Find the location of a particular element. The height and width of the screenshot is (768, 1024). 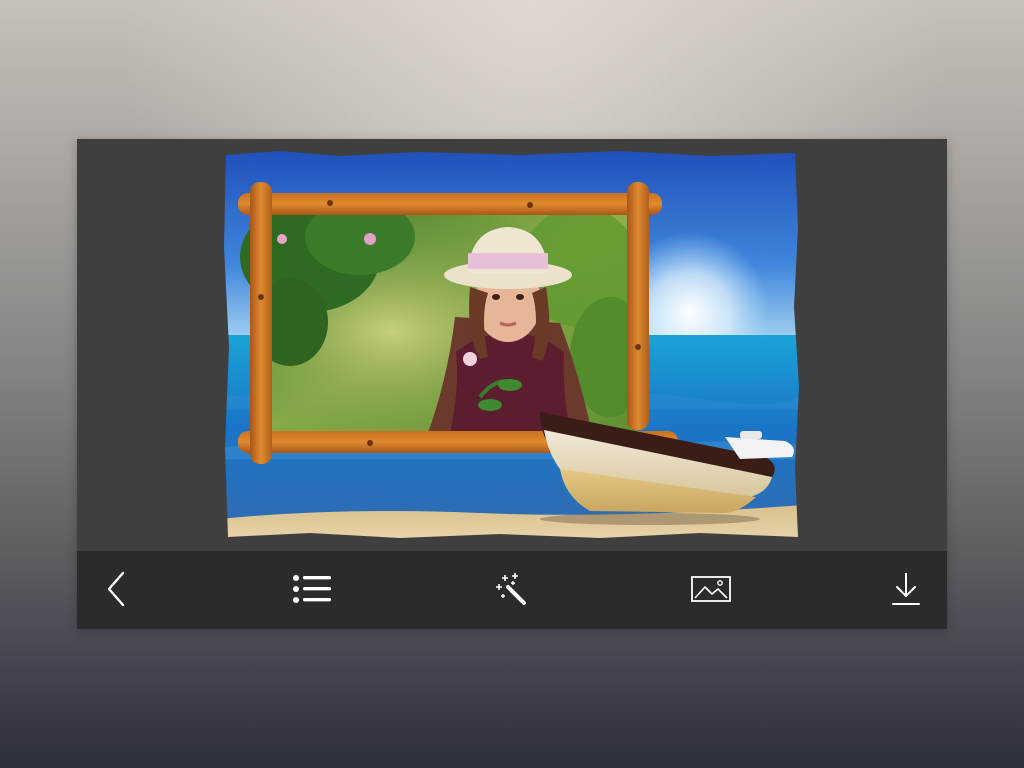

effects-button is located at coordinates (511, 589).